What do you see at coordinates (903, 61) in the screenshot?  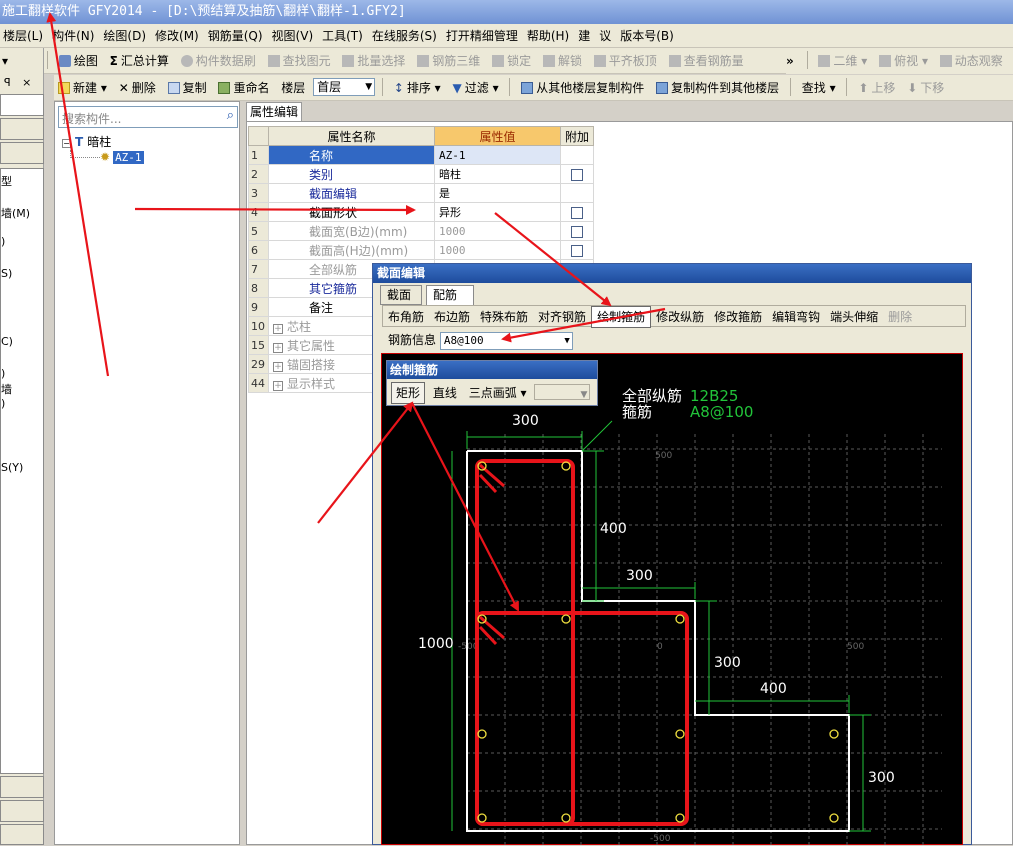 I see `overlook-select: 俯视 ▾` at bounding box center [903, 61].